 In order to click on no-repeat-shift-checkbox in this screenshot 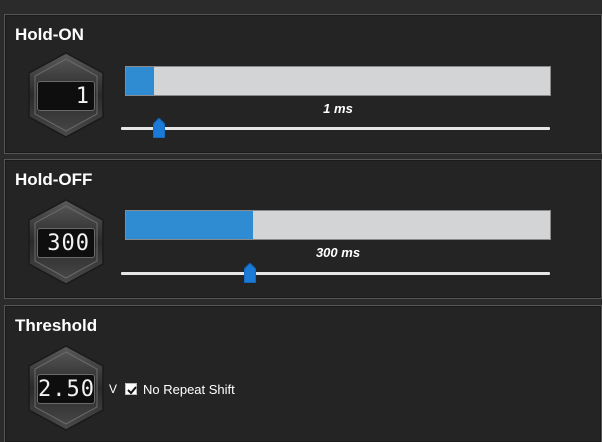, I will do `click(131, 389)`.